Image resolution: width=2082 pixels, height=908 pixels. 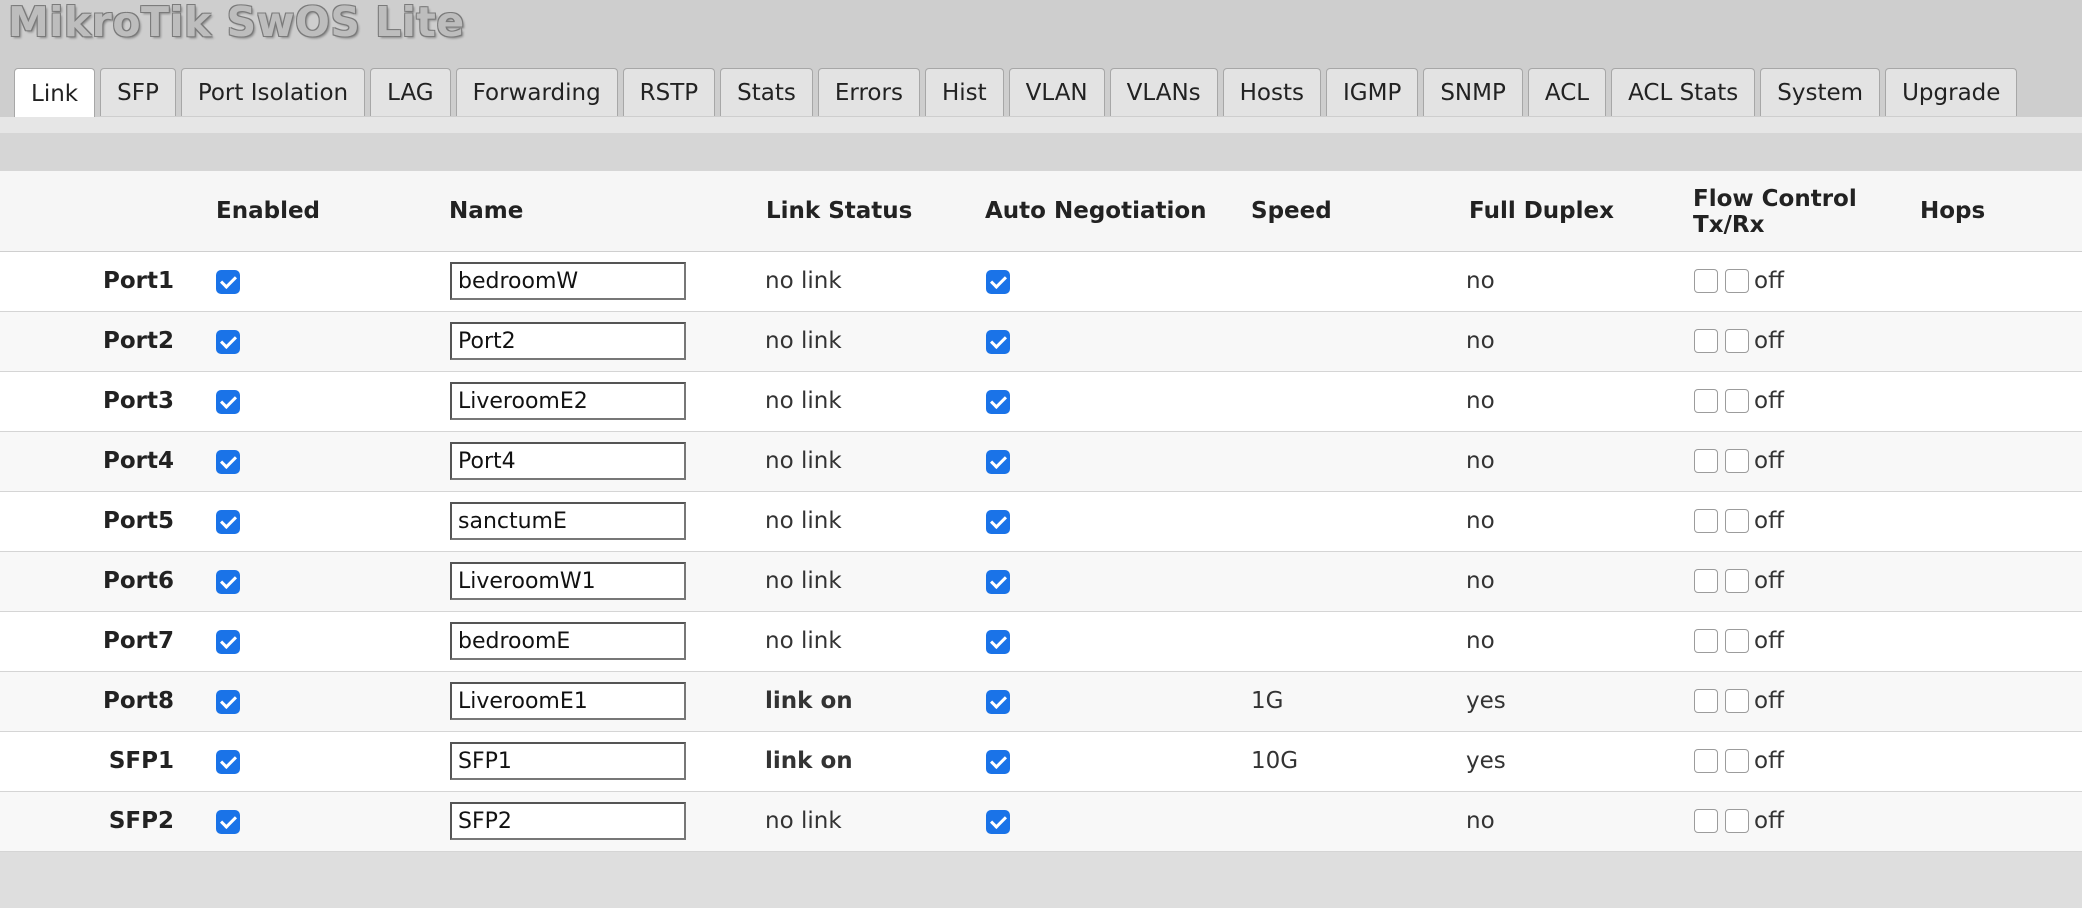 What do you see at coordinates (766, 92) in the screenshot?
I see `tab-stats: Stats` at bounding box center [766, 92].